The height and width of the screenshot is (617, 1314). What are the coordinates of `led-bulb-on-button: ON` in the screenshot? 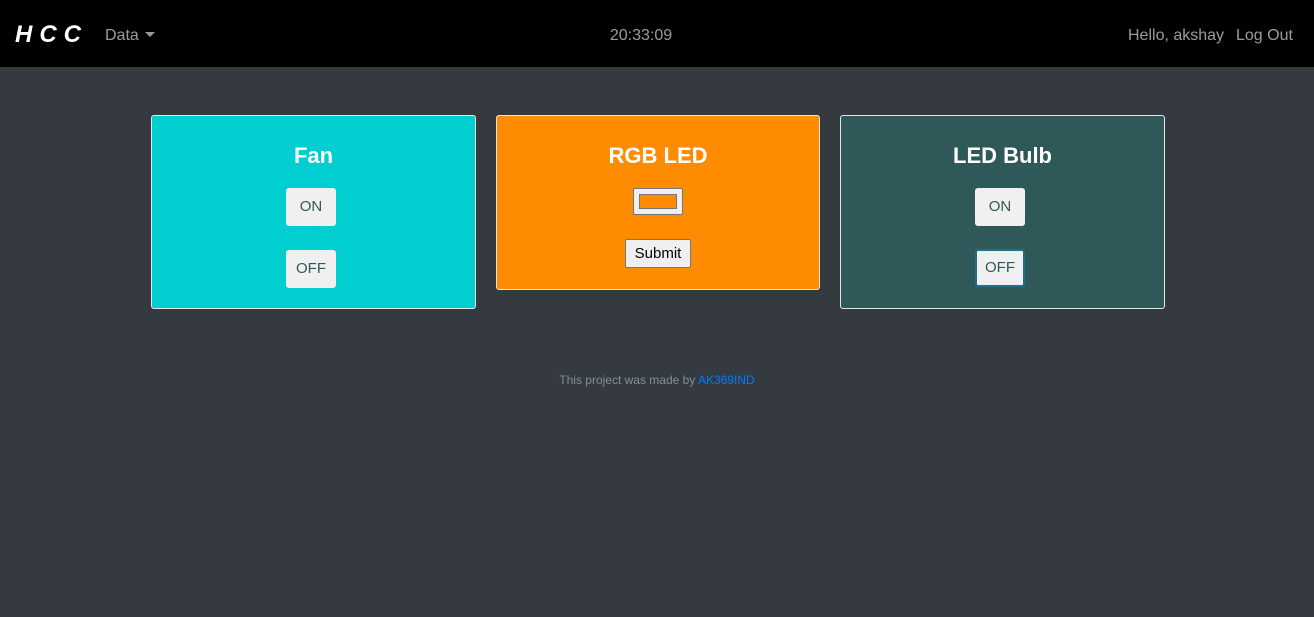 It's located at (1000, 207).